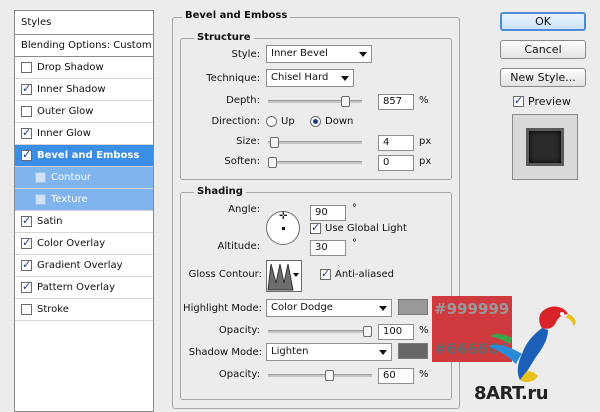  I want to click on shadow-opacity-label: Opacity:, so click(239, 374).